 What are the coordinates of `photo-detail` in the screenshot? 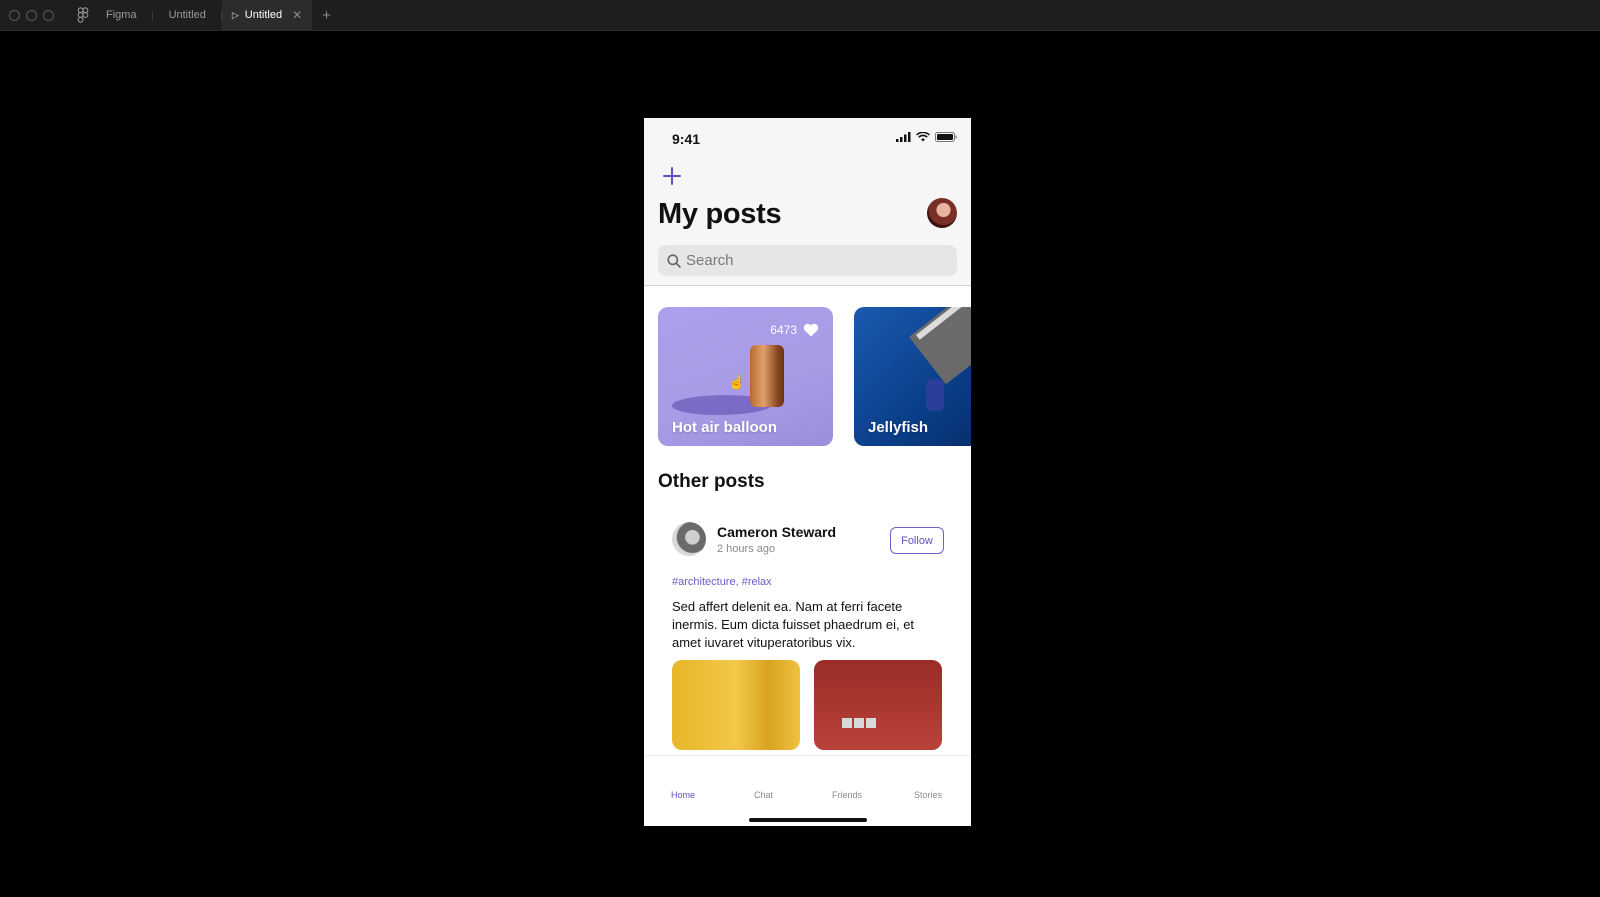 It's located at (859, 723).